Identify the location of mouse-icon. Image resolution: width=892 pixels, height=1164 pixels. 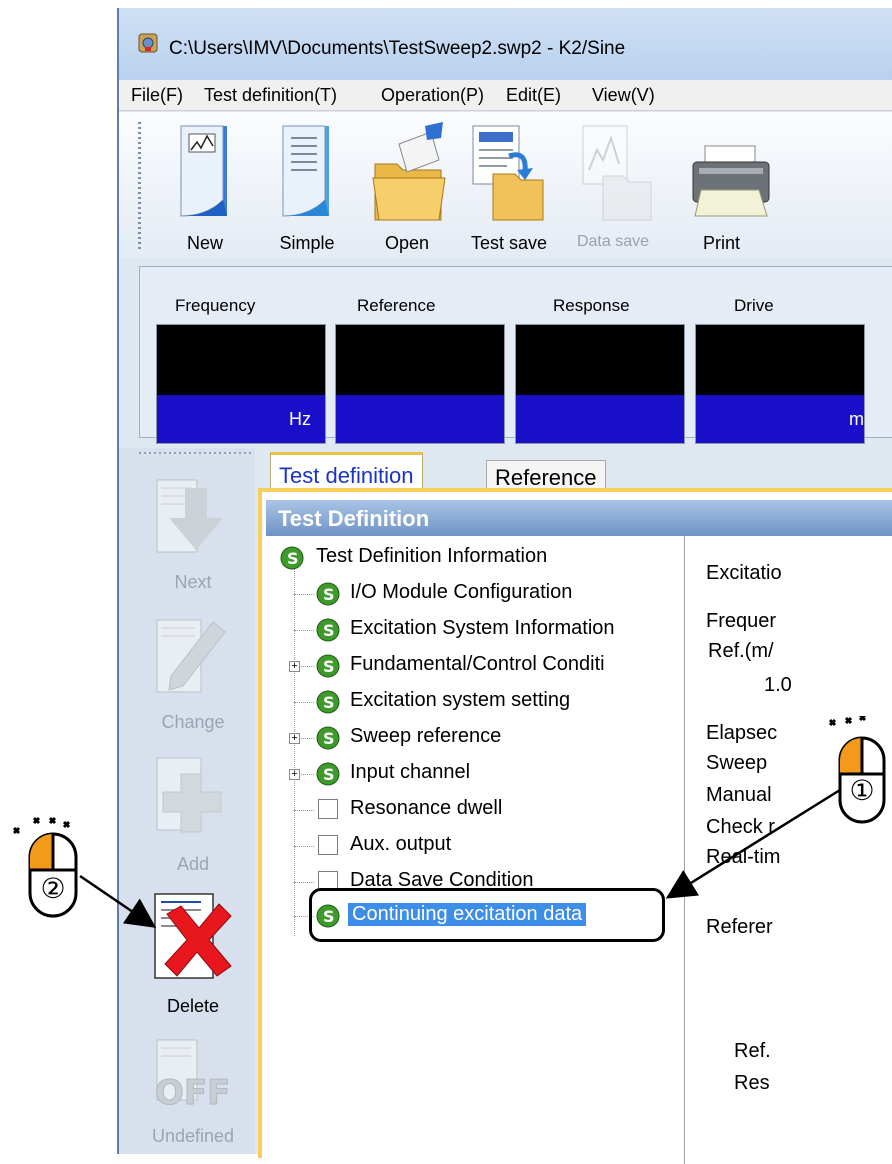
(857, 768).